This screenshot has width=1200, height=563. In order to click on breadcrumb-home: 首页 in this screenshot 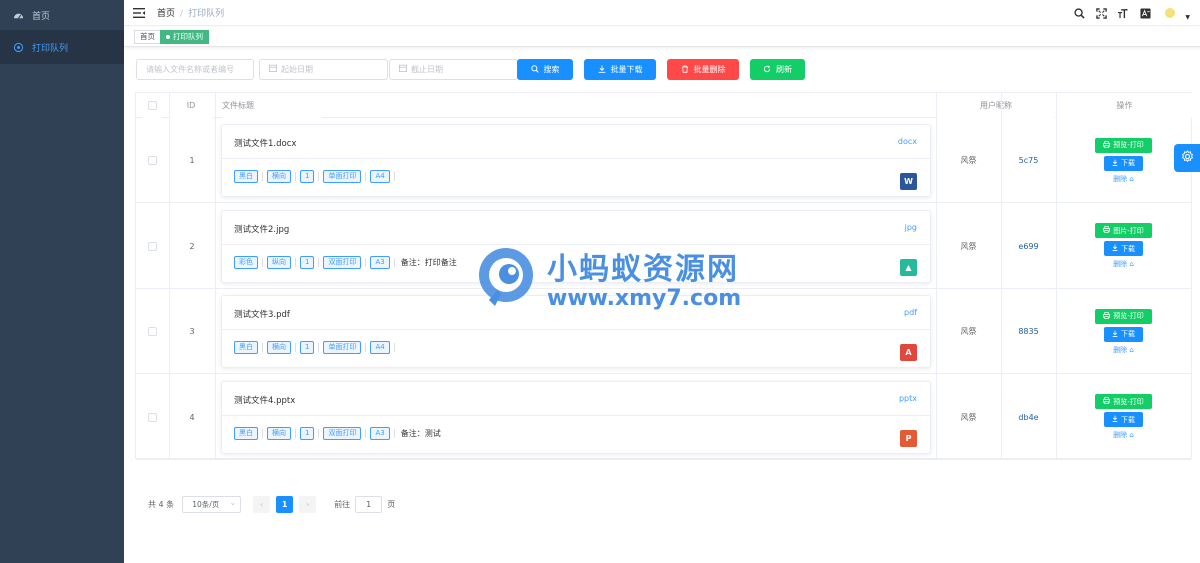, I will do `click(166, 14)`.